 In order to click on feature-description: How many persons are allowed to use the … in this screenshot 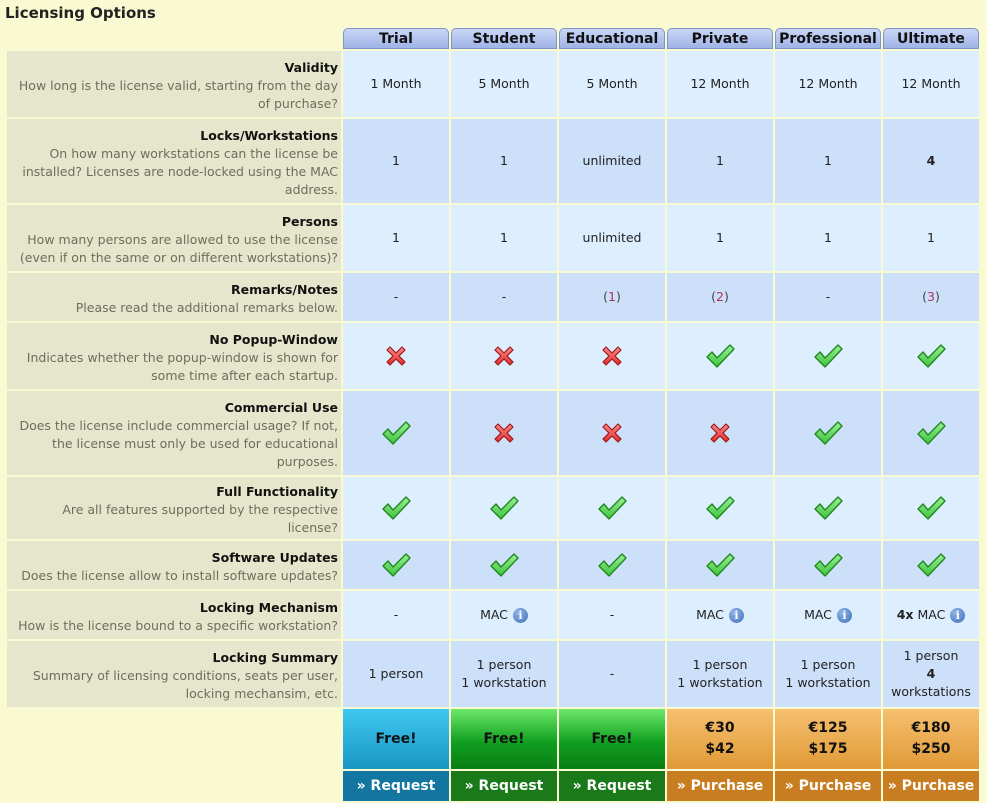, I will do `click(178, 248)`.